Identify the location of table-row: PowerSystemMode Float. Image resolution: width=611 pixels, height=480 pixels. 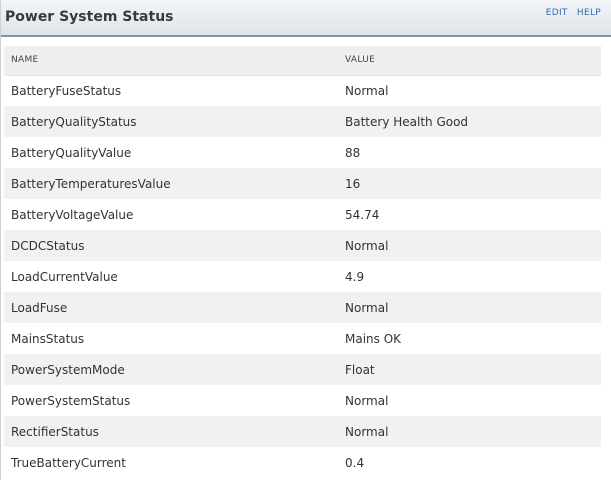
(302, 369).